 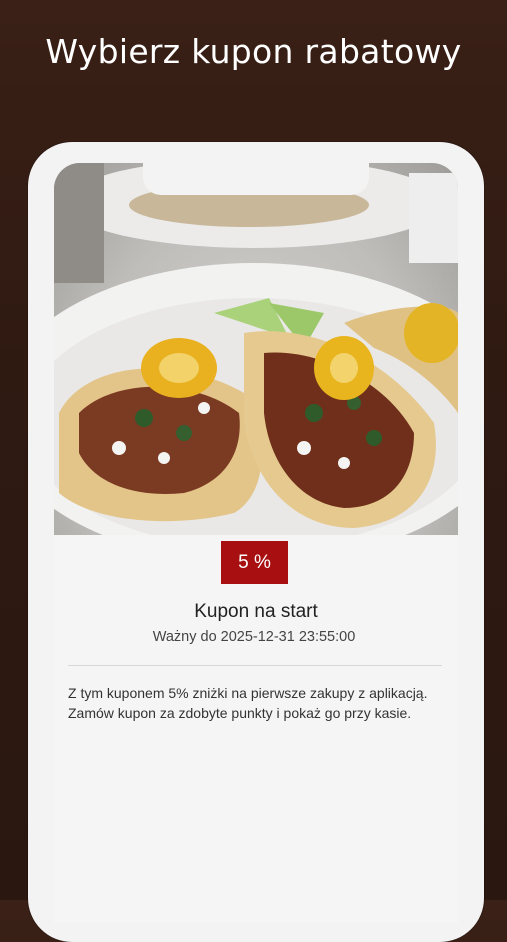 I want to click on phone-notch, so click(x=256, y=179).